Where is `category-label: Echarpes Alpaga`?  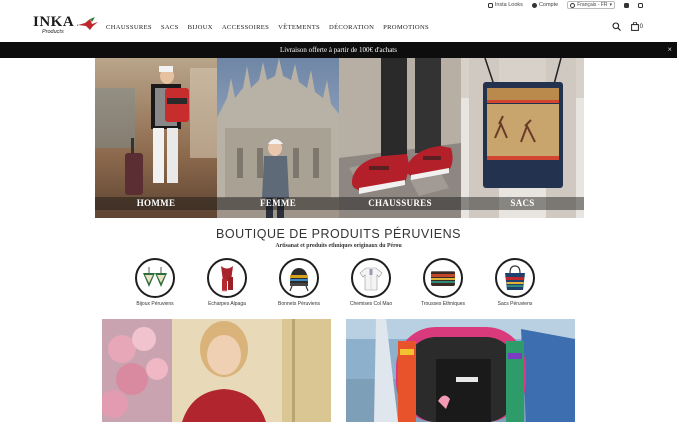
category-label: Echarpes Alpaga is located at coordinates (227, 304).